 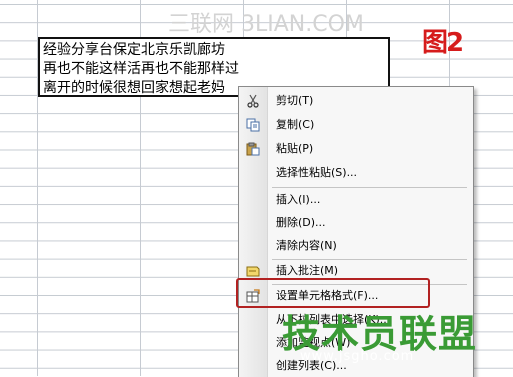 I want to click on menu-item-label: 粘贴(P), so click(x=295, y=148).